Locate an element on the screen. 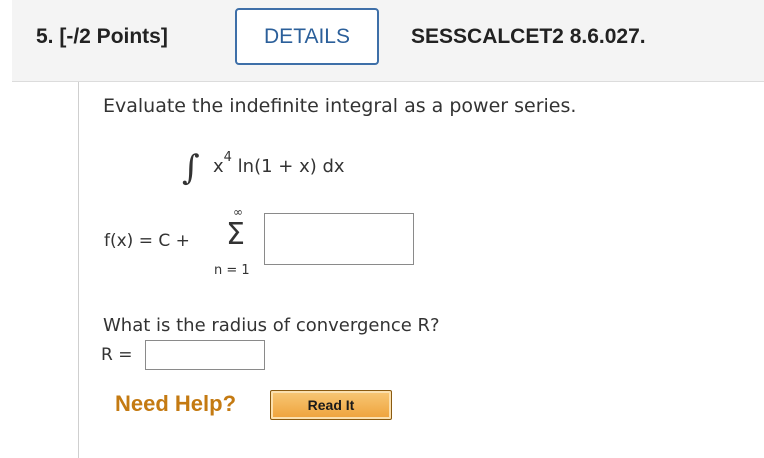 The height and width of the screenshot is (458, 764). fx-expression-label: f(x) = C + is located at coordinates (147, 241).